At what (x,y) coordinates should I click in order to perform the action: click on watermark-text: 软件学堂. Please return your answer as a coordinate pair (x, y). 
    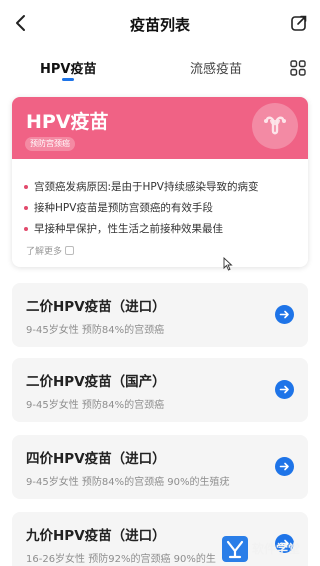
    Looking at the image, I should click on (276, 549).